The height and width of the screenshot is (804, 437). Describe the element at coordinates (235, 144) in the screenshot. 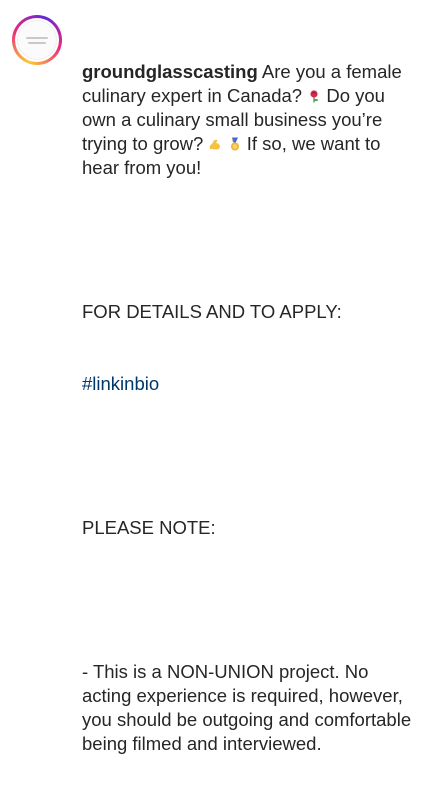

I see `medal-icon` at that location.